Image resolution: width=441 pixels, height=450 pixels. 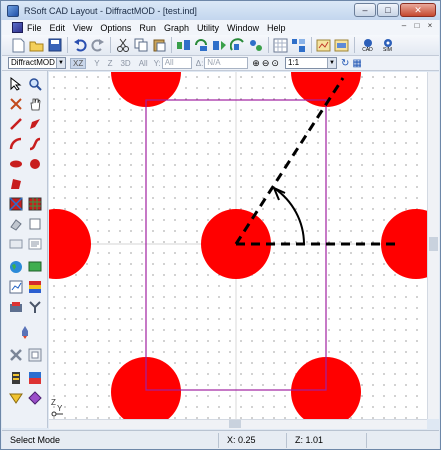 I want to click on main-toolbar: CAD SIM, so click(x=220, y=45).